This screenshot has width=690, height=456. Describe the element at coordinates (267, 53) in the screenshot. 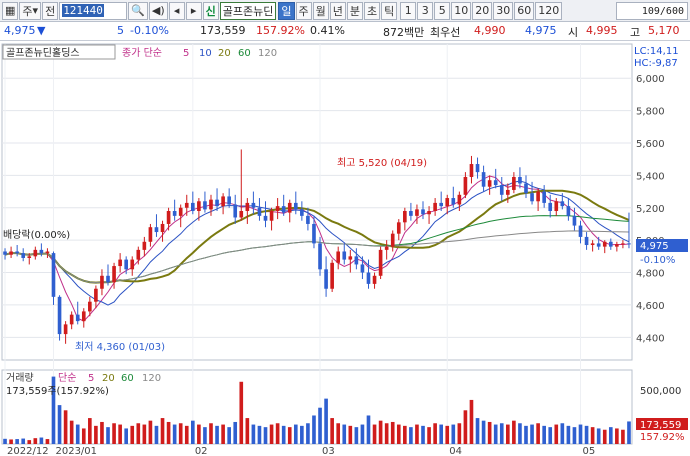

I see `ma-120: 120` at that location.